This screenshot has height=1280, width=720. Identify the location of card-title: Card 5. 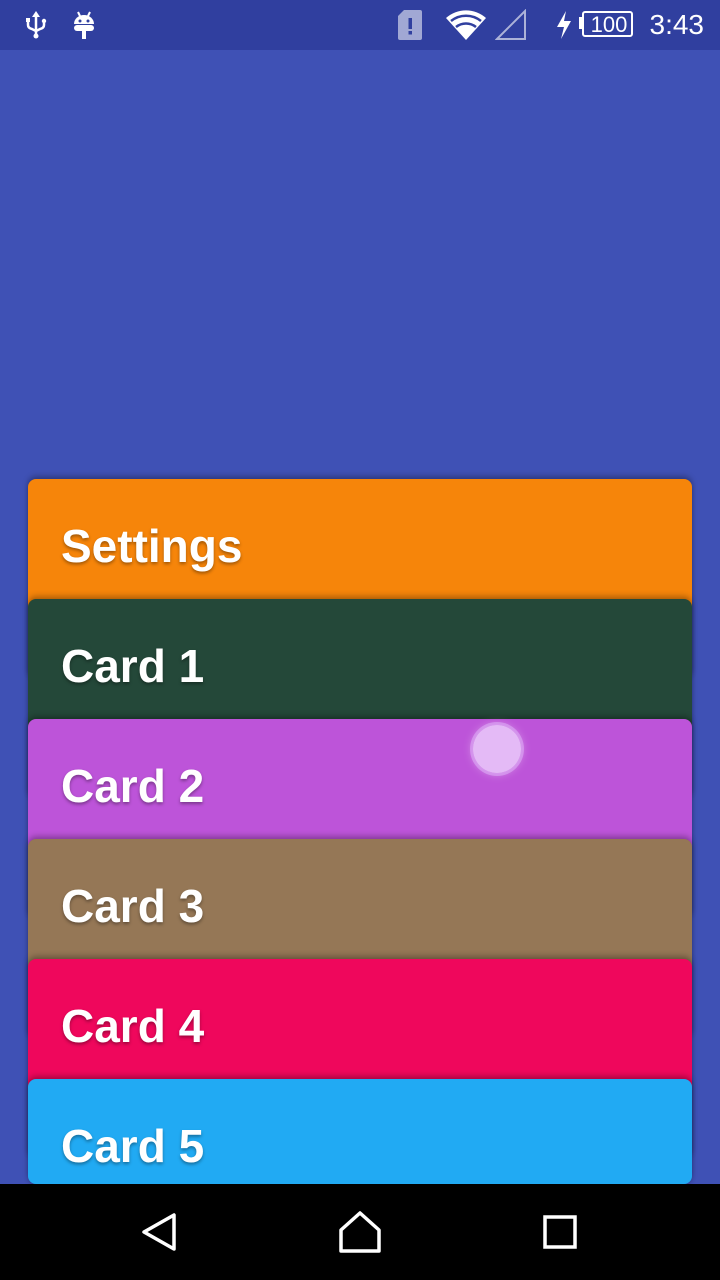
(133, 1146).